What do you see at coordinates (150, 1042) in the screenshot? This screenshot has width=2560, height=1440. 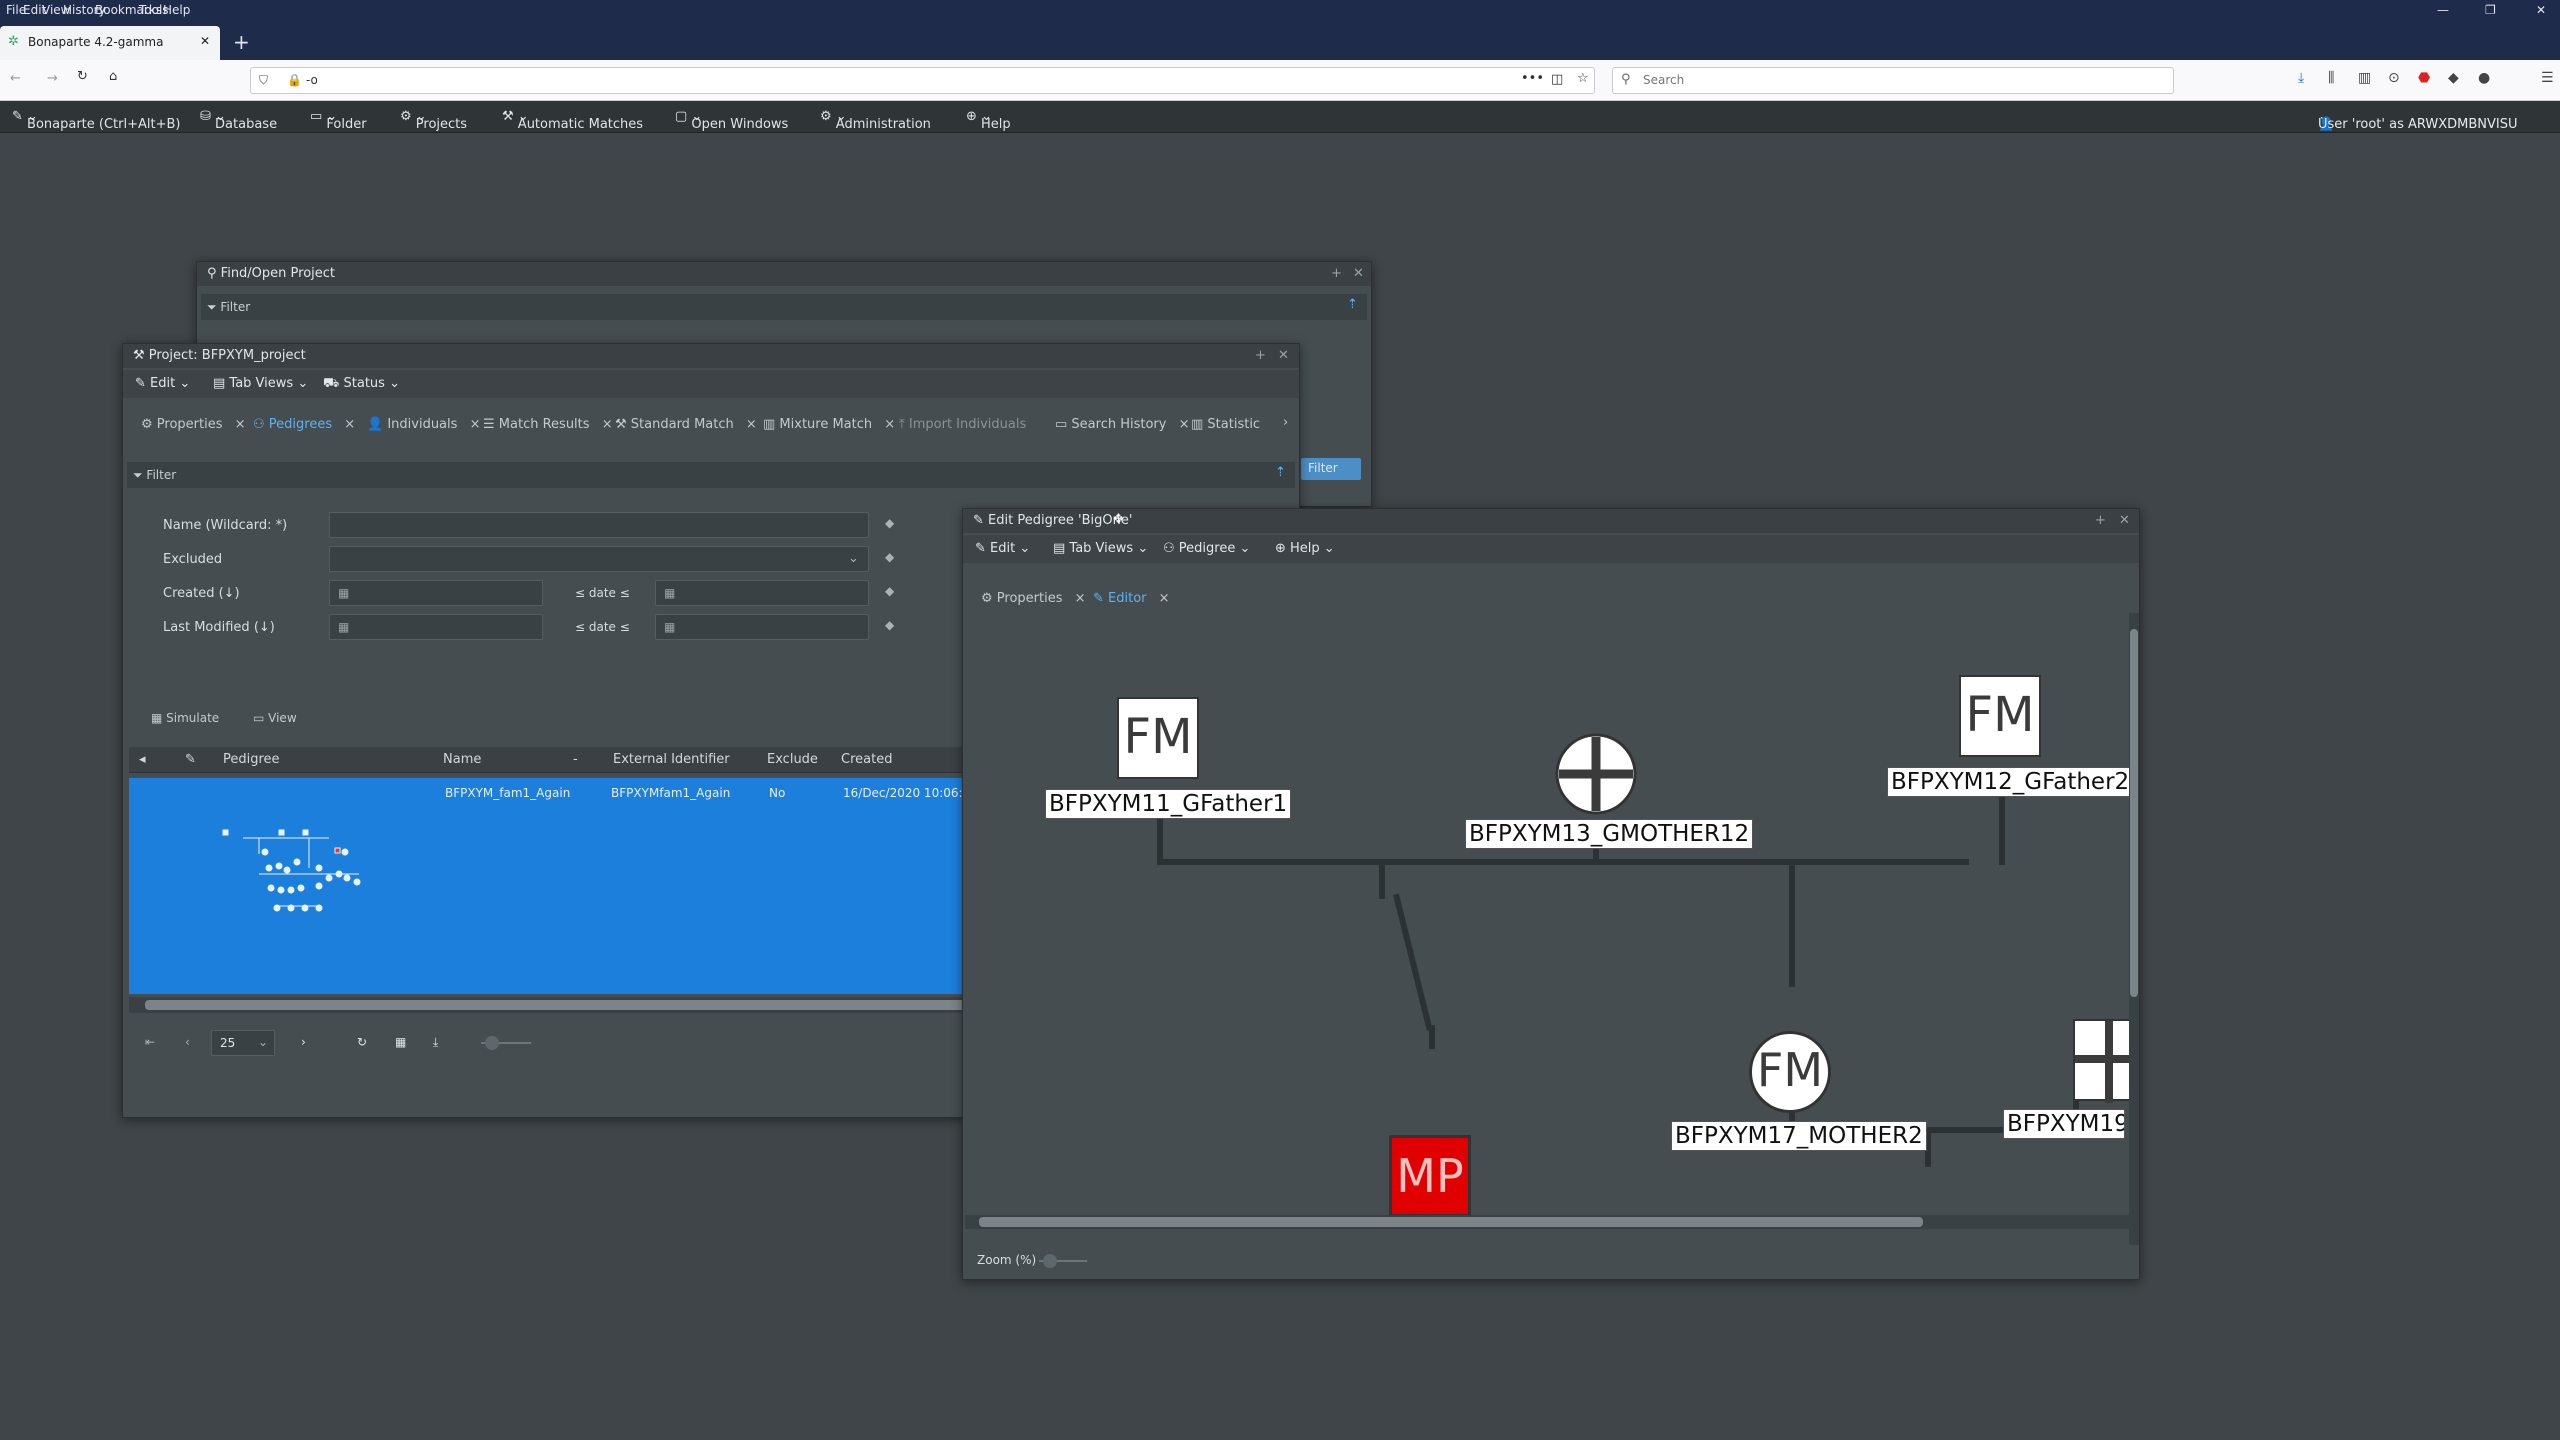 I see `first-page-icon: ⇤` at bounding box center [150, 1042].